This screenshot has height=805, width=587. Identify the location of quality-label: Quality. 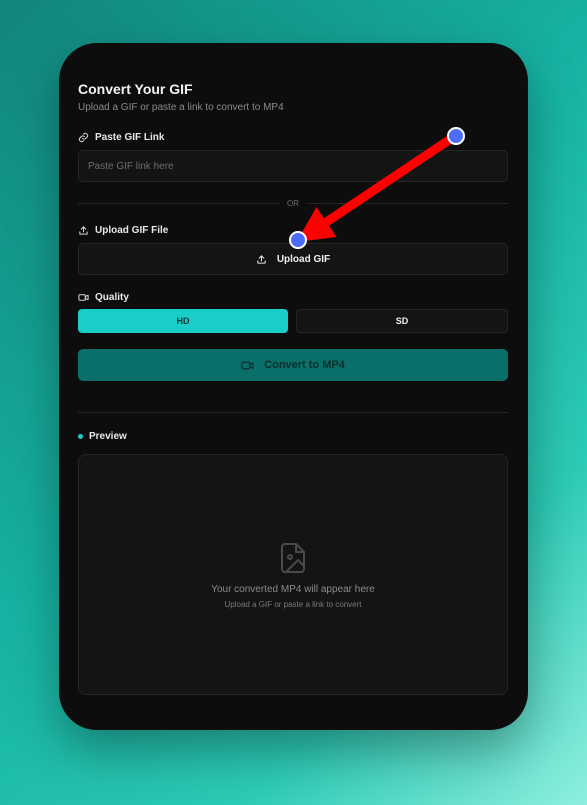
(103, 297).